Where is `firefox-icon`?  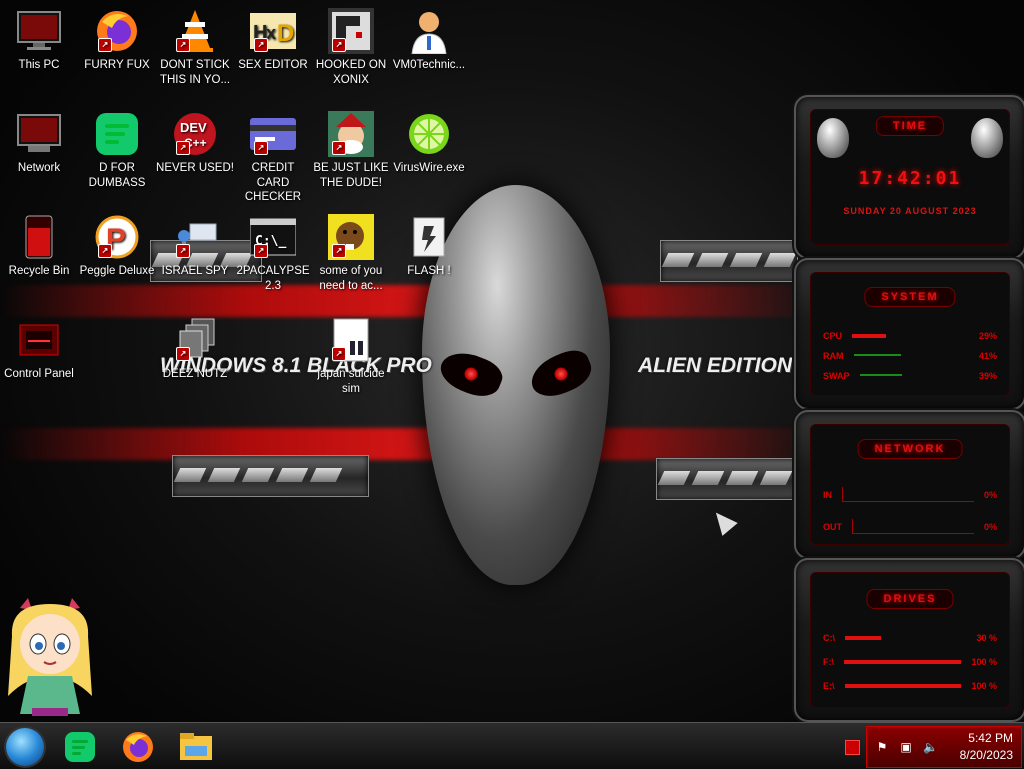
firefox-icon is located at coordinates (138, 747).